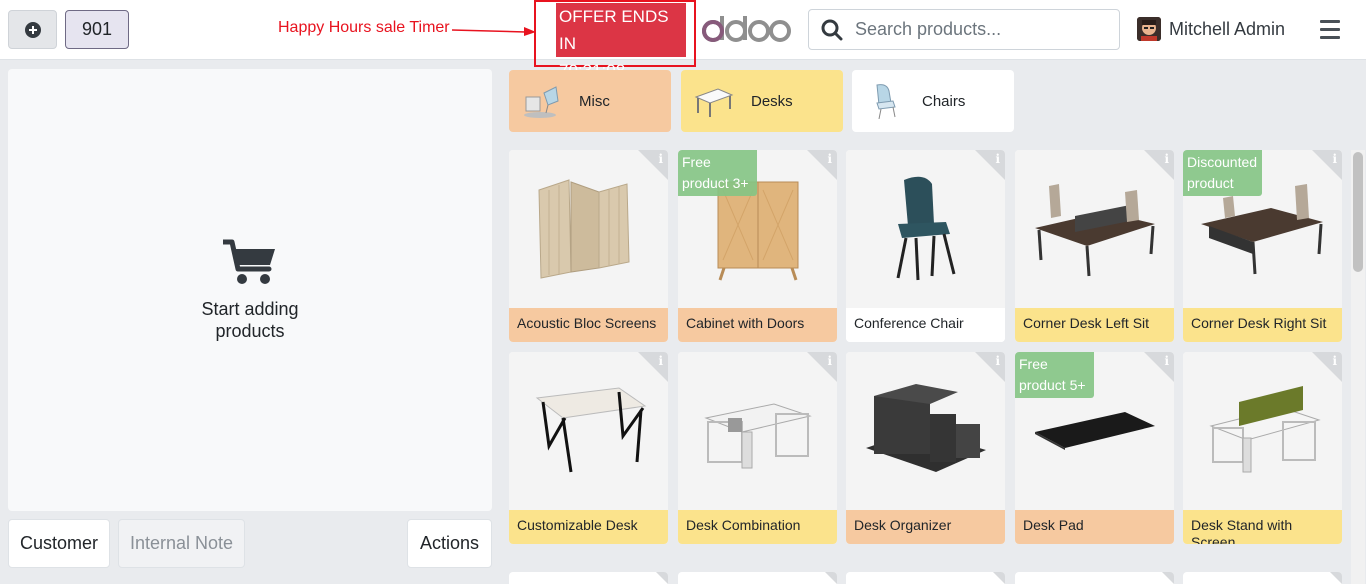  I want to click on odoo-logo, so click(746, 29).